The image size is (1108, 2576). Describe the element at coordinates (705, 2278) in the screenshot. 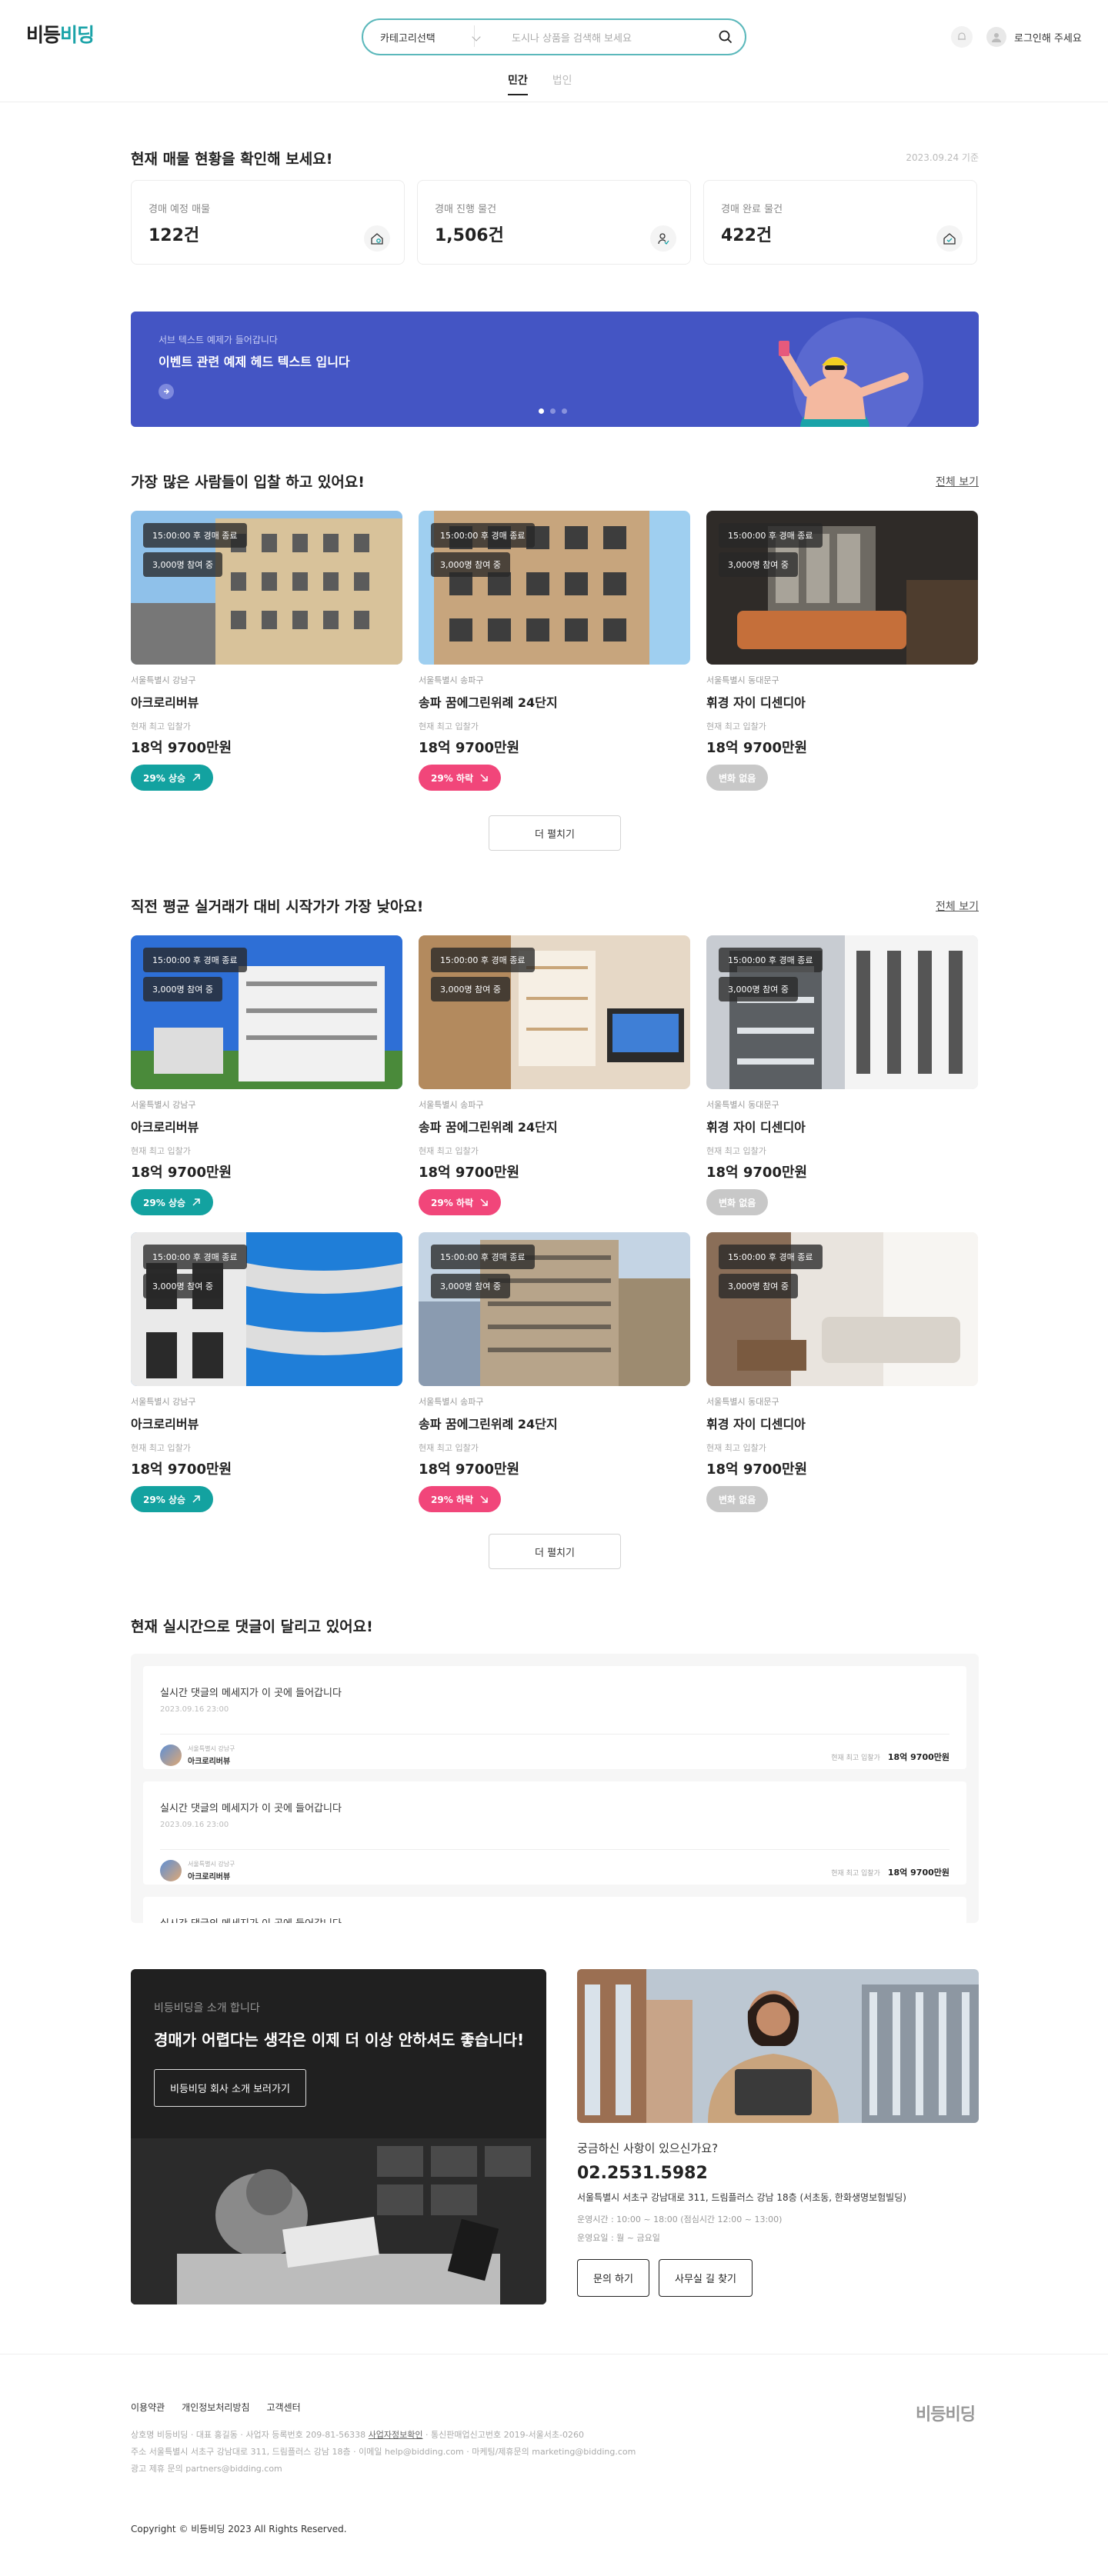

I see `directions-button: 사무실 길 찾기` at that location.